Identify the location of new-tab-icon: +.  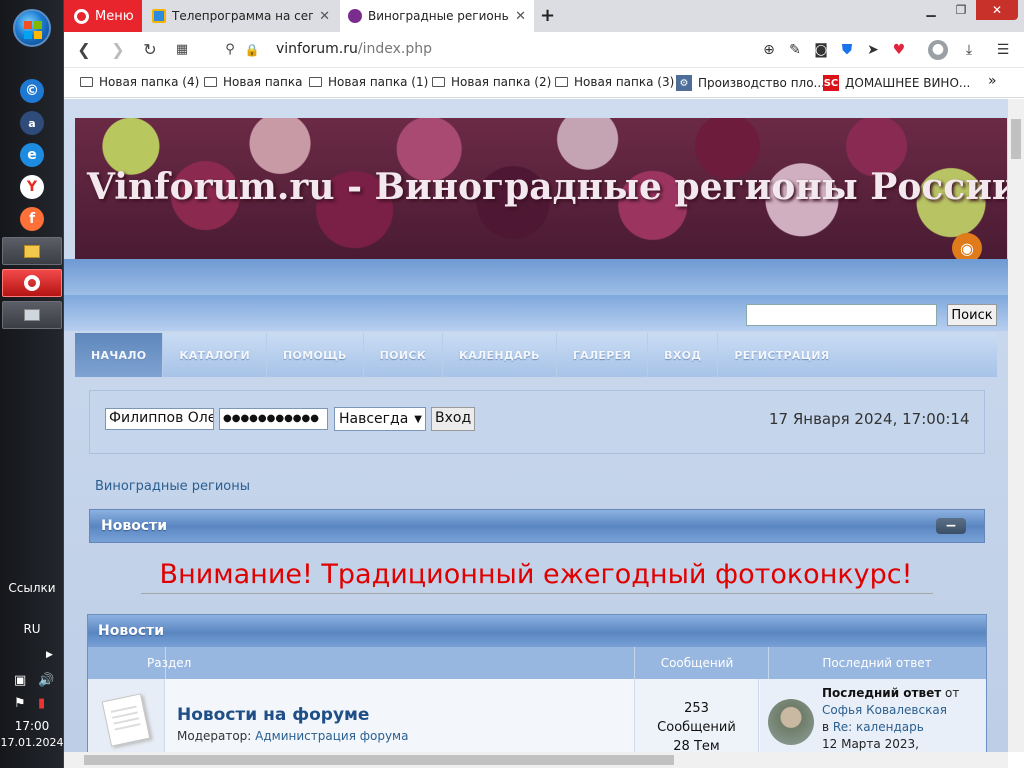
(547, 15).